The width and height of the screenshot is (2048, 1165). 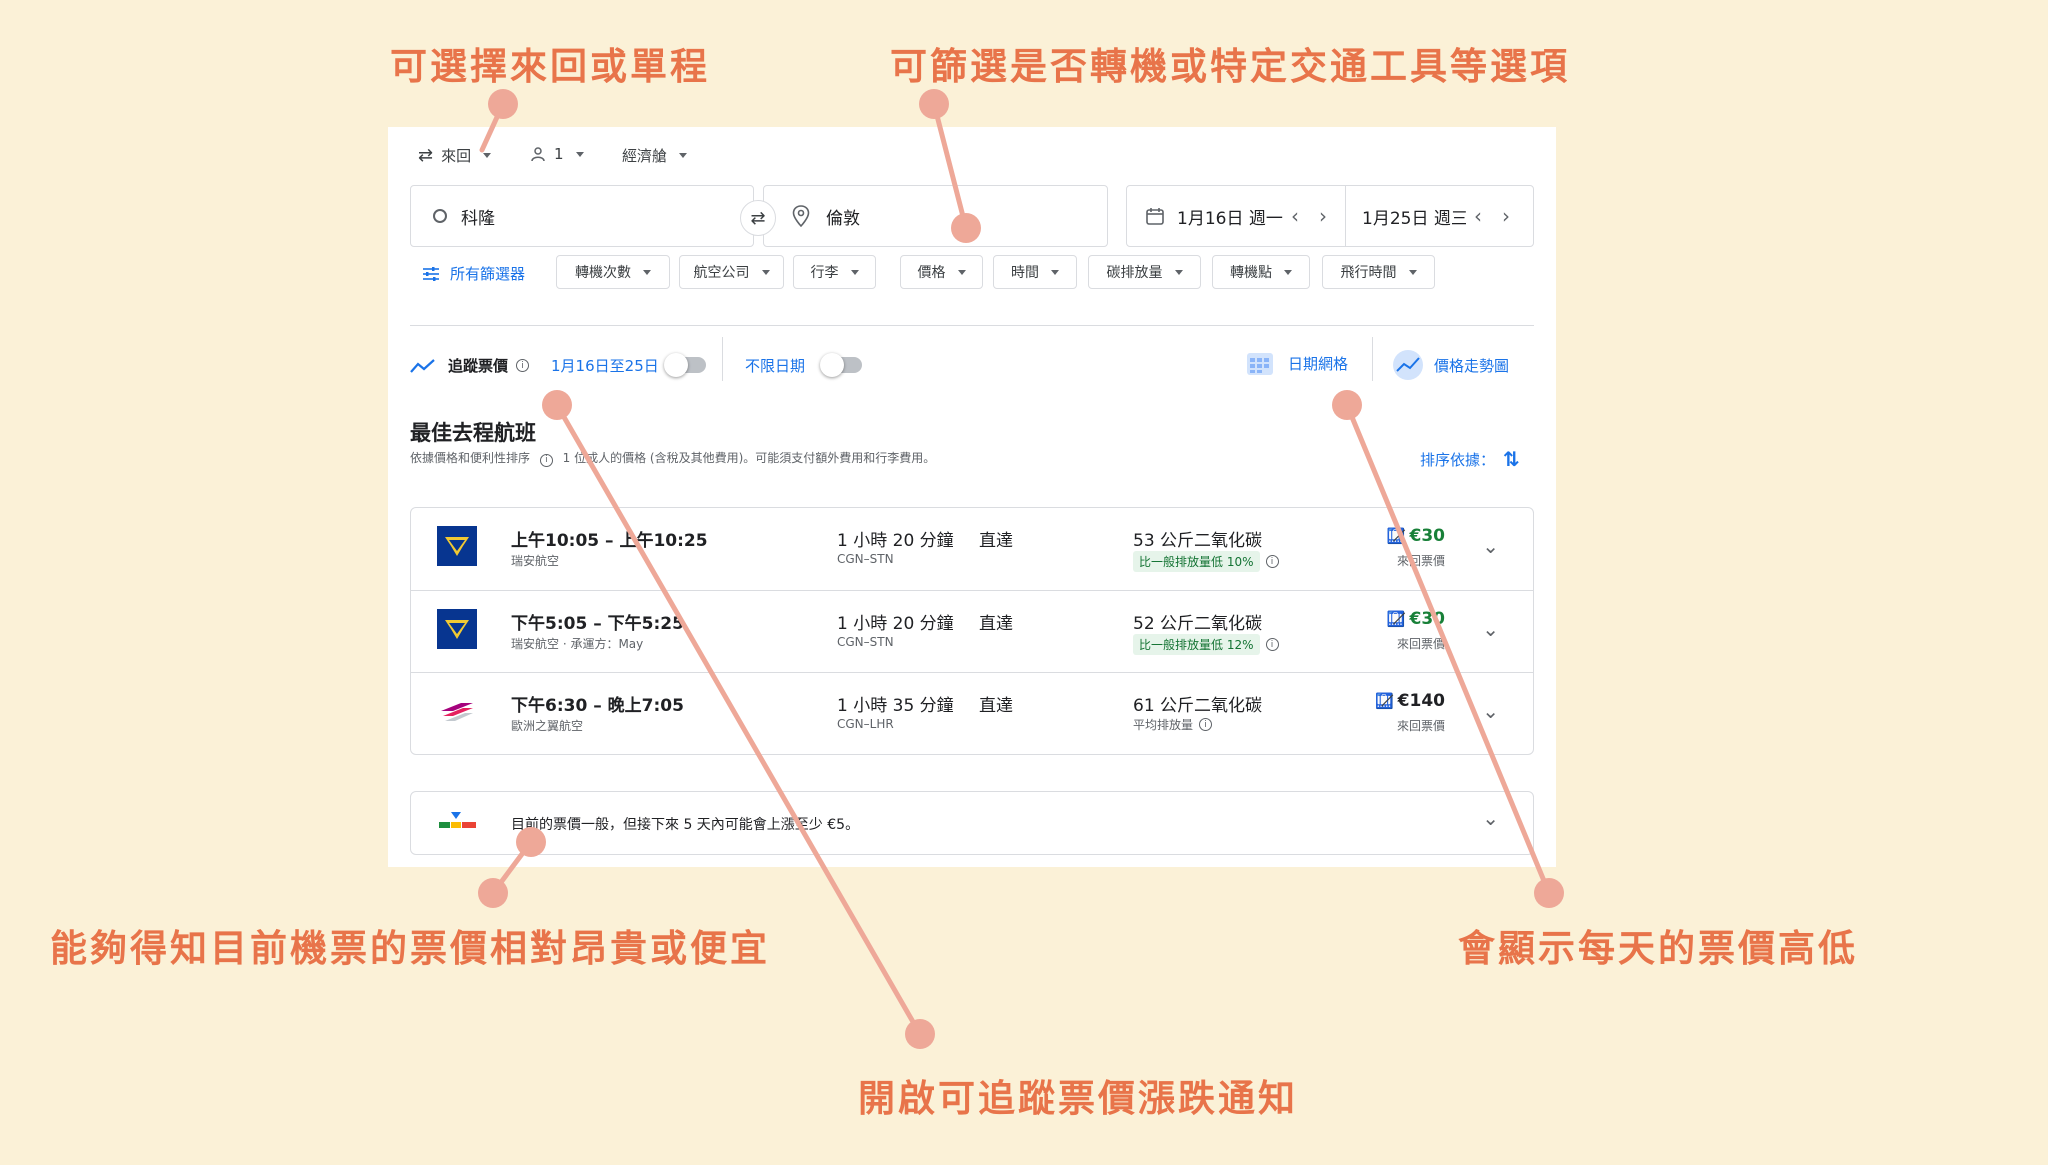 I want to click on date-field: 1月16日 週一 ‹ › 1月25日 週三 ‹ ›, so click(x=1330, y=216).